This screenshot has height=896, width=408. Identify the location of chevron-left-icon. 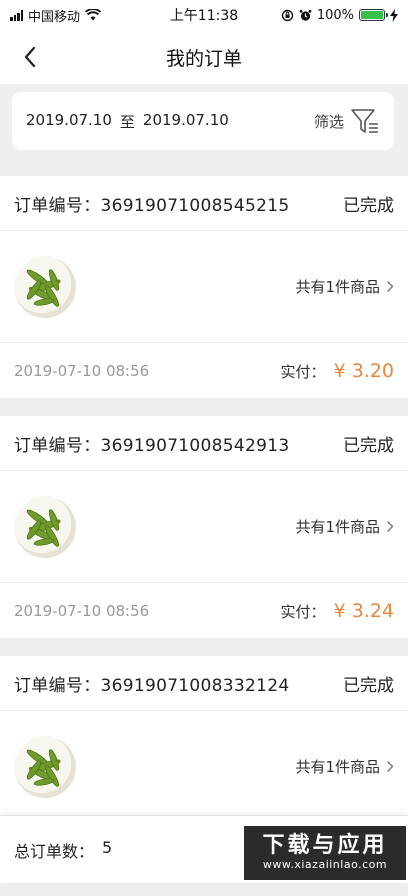
(30, 57).